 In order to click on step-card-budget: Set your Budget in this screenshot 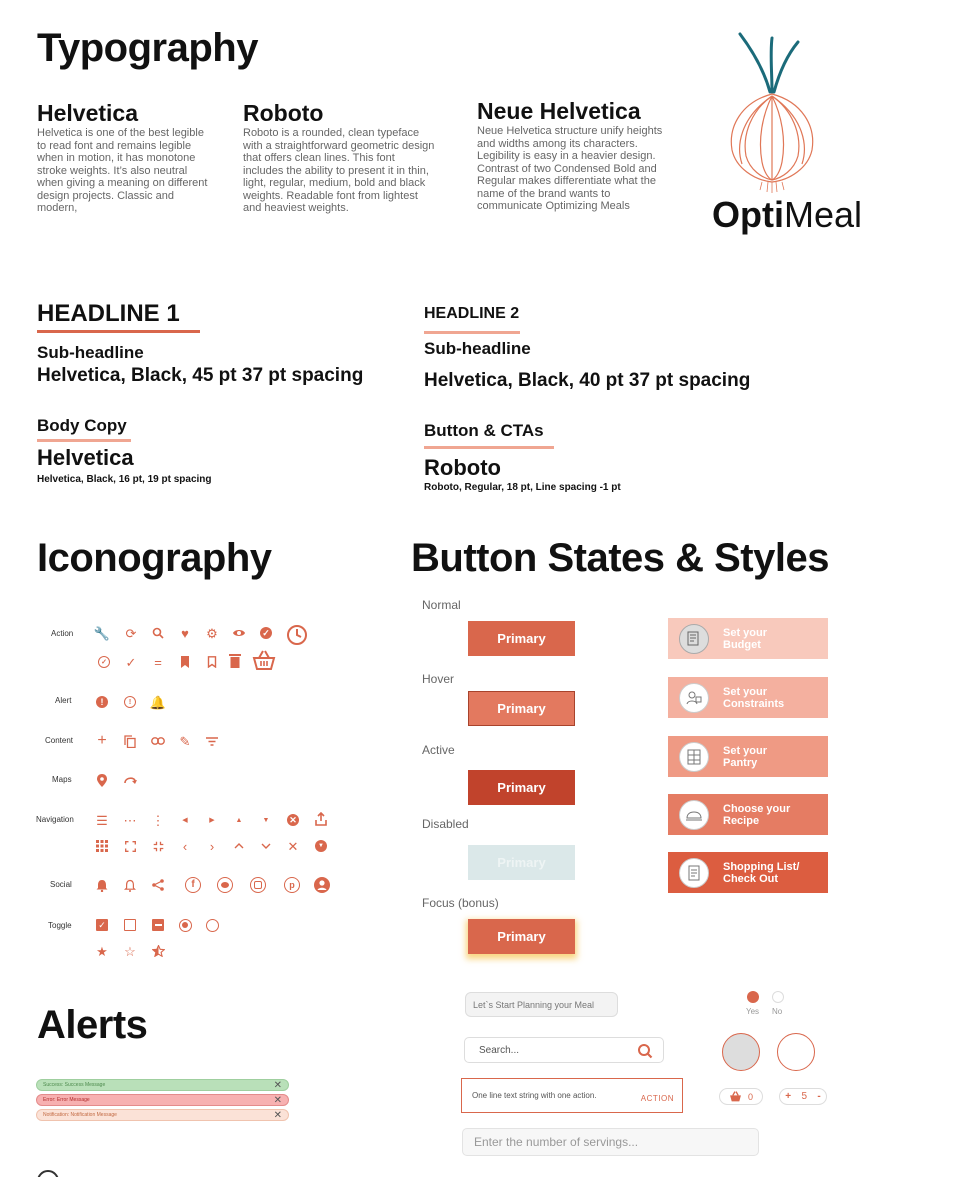, I will do `click(748, 638)`.